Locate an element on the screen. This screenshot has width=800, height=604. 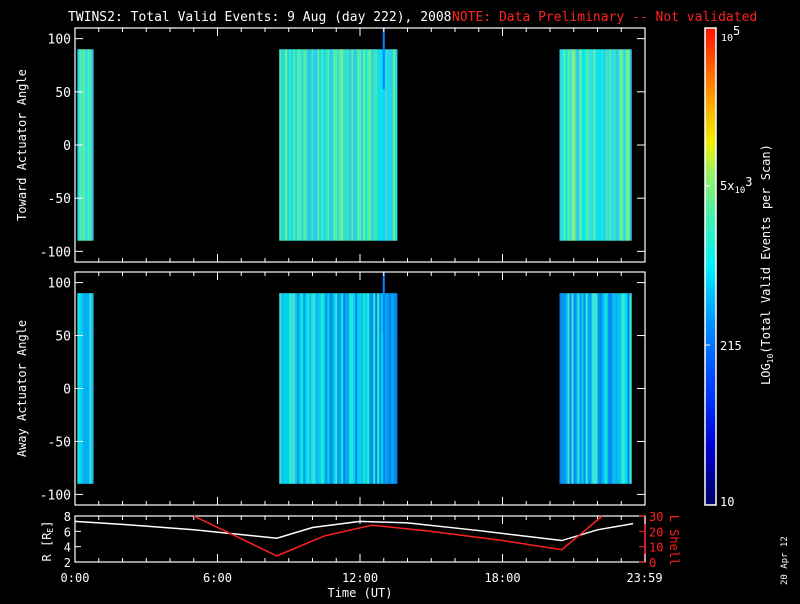
date-stamp: 20 Apr 12 is located at coordinates (785, 560).